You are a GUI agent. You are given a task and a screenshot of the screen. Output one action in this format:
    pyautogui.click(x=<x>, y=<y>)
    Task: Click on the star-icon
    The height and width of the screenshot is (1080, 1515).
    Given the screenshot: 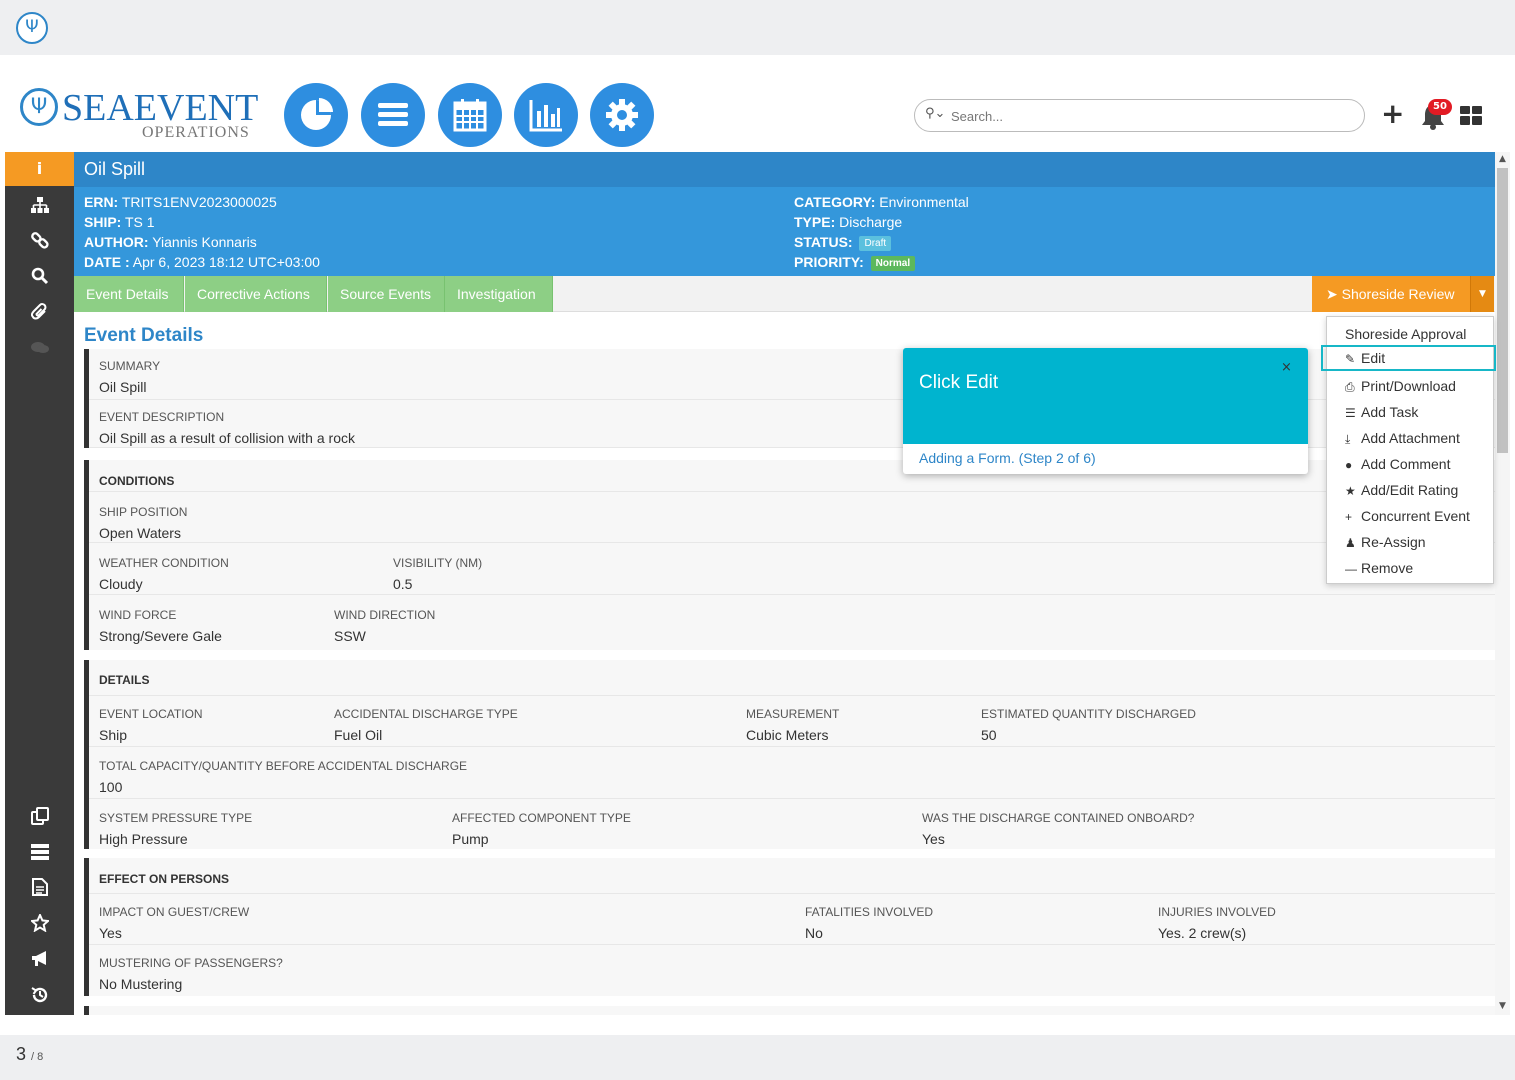 What is the action you would take?
    pyautogui.click(x=39, y=923)
    